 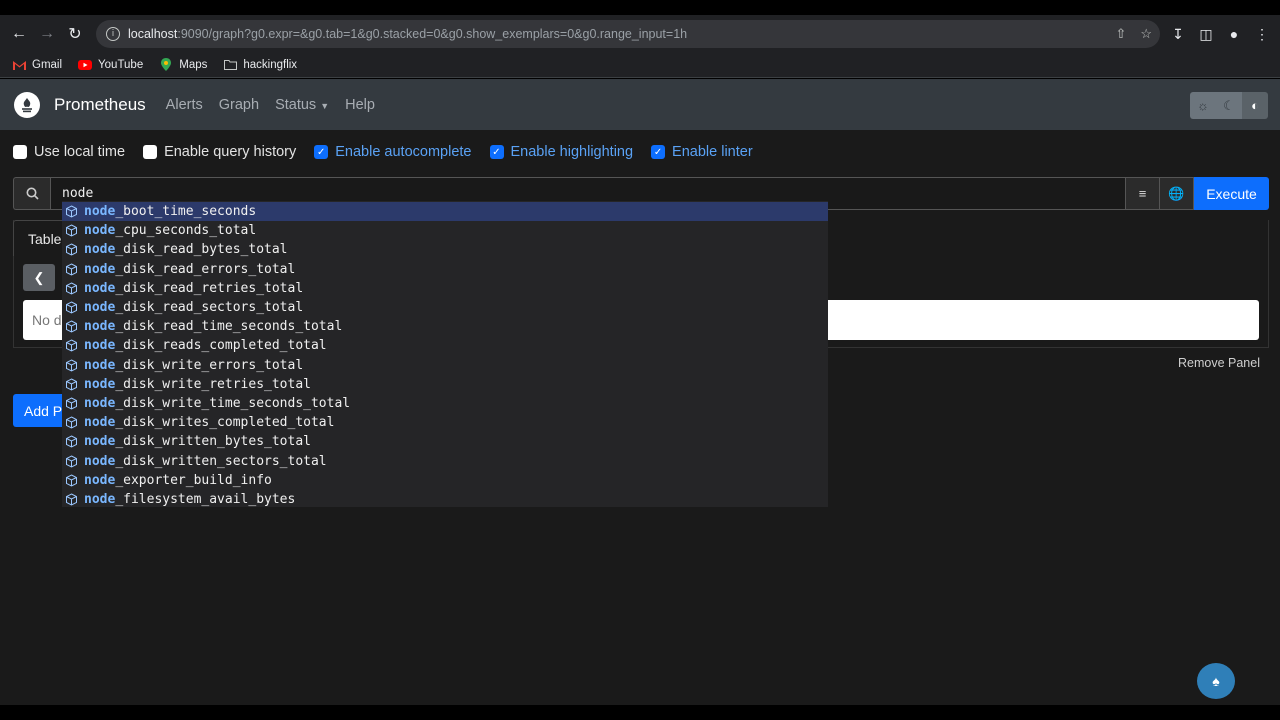 I want to click on bookmarks-bar: Gmail YouTube Maps hackingflix, so click(x=640, y=65).